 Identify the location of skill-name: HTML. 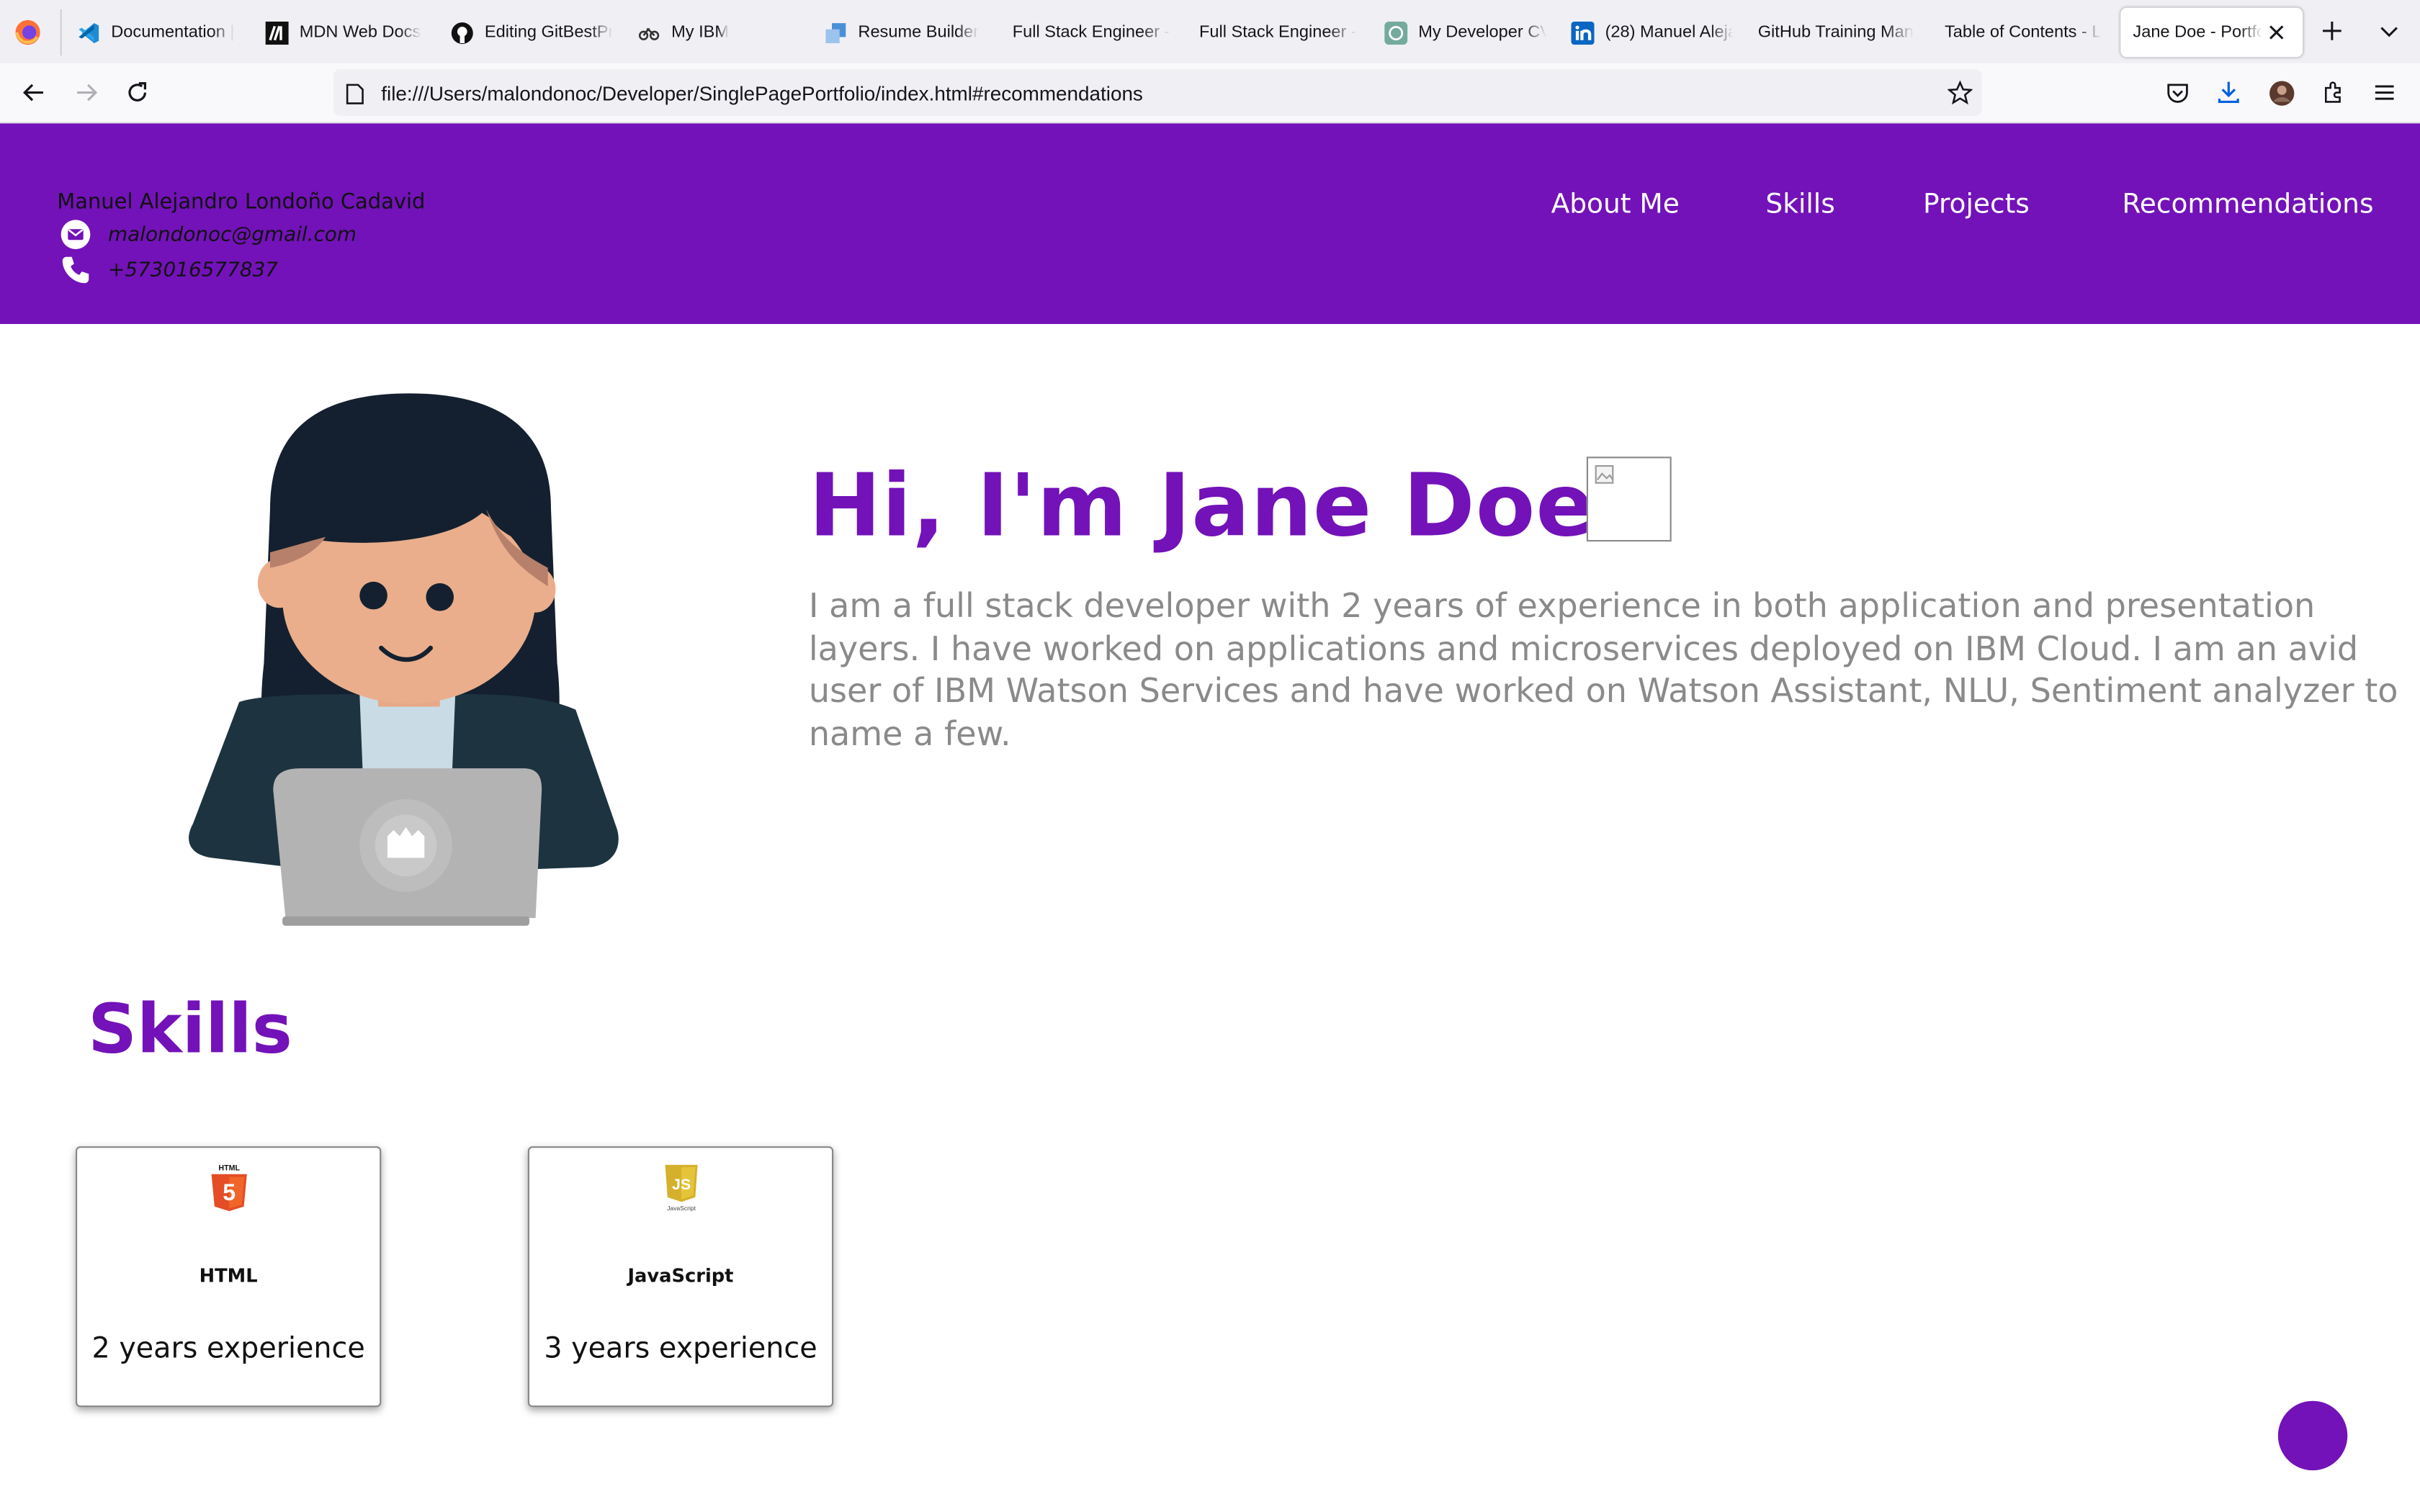
(228, 1276).